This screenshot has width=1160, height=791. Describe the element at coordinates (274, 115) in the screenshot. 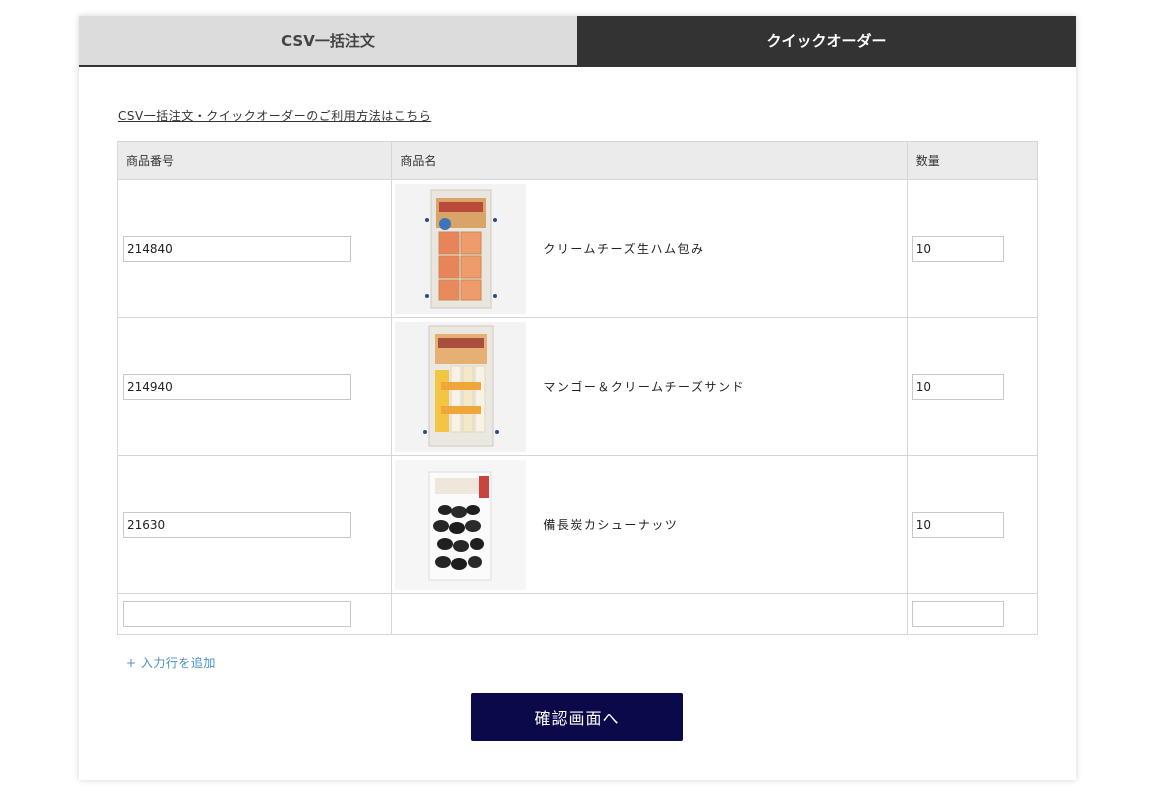

I see `usage-help-link: CSV一括注文・クイックオーダーのご利用方法はこちら` at that location.